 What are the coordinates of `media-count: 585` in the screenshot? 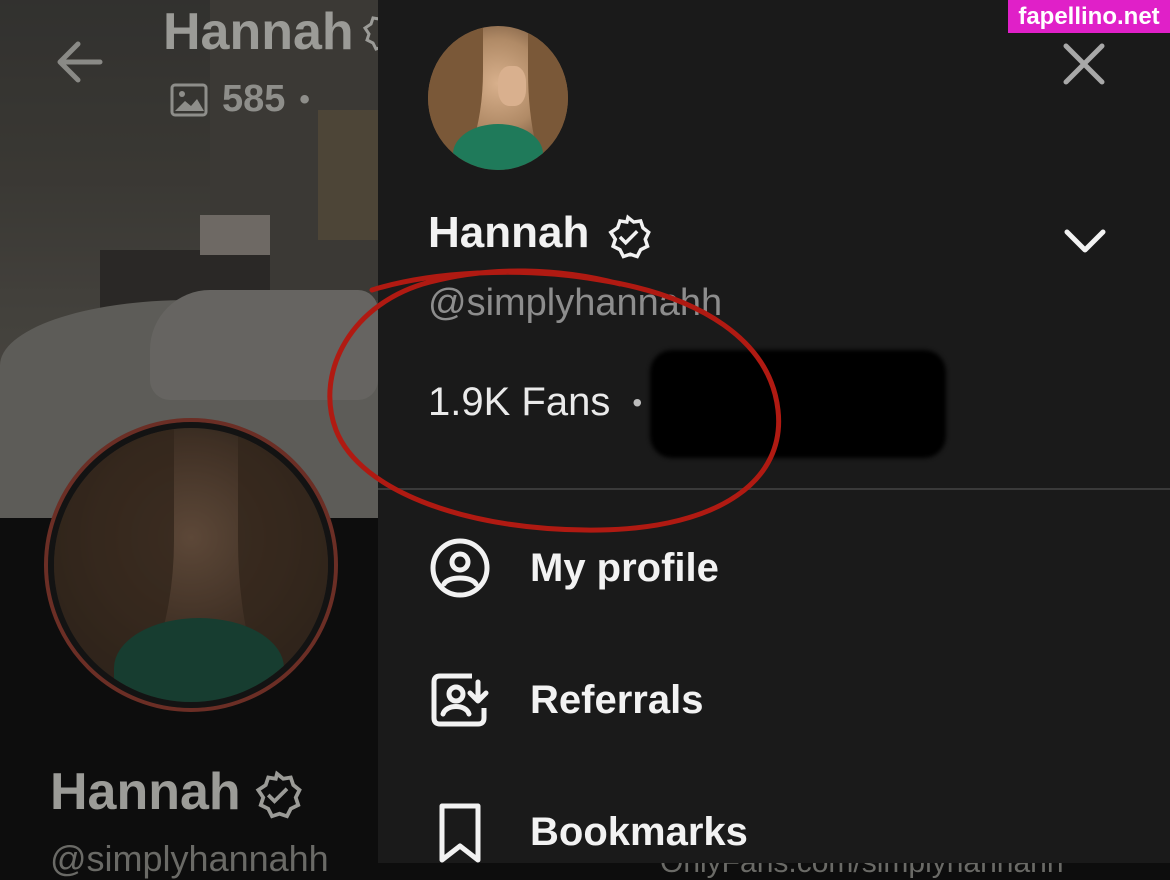 It's located at (254, 99).